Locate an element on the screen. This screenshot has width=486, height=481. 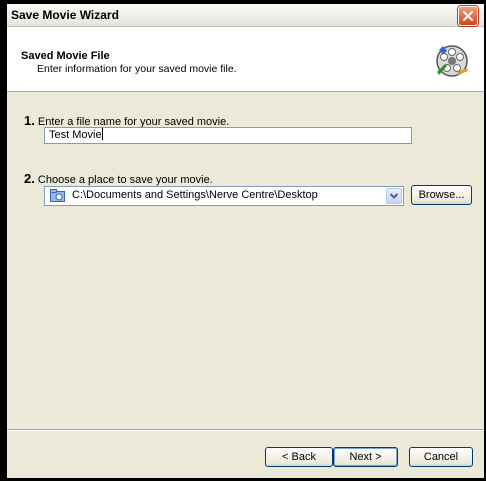
title-bar: Save Movie Wizard is located at coordinates (245, 15).